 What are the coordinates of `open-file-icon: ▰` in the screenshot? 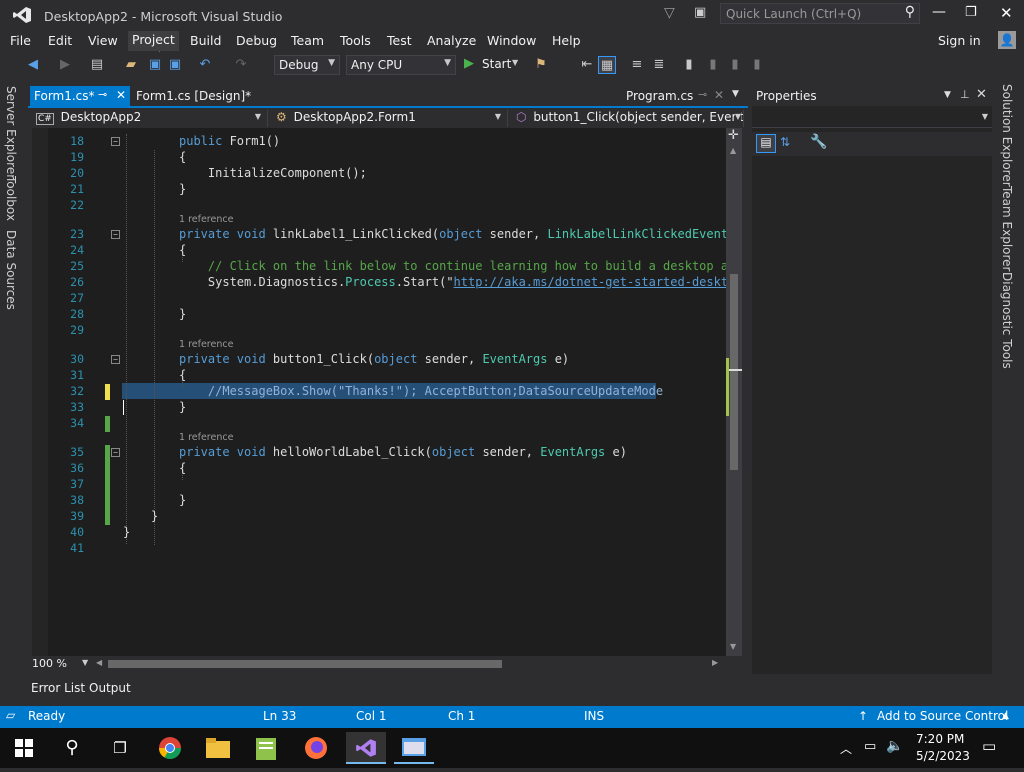 It's located at (131, 65).